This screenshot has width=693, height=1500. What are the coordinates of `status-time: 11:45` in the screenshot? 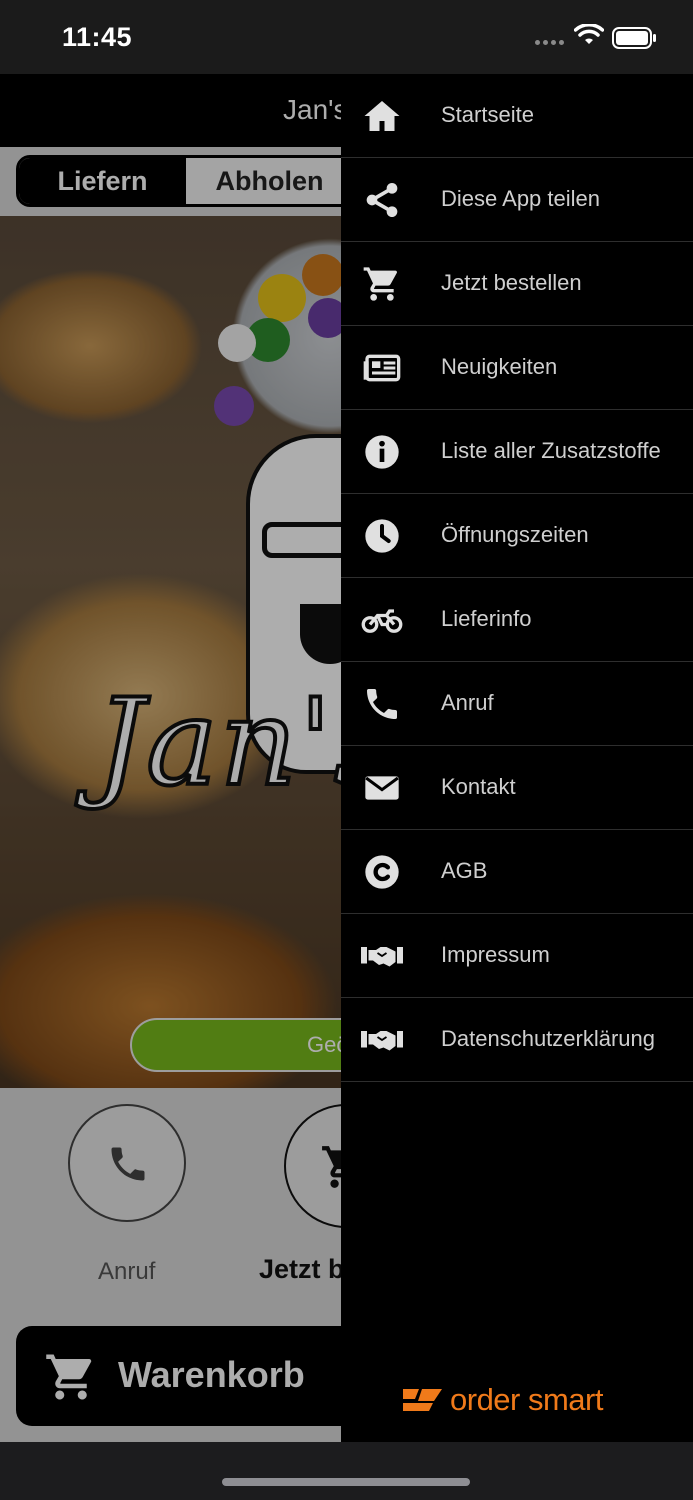 It's located at (97, 37).